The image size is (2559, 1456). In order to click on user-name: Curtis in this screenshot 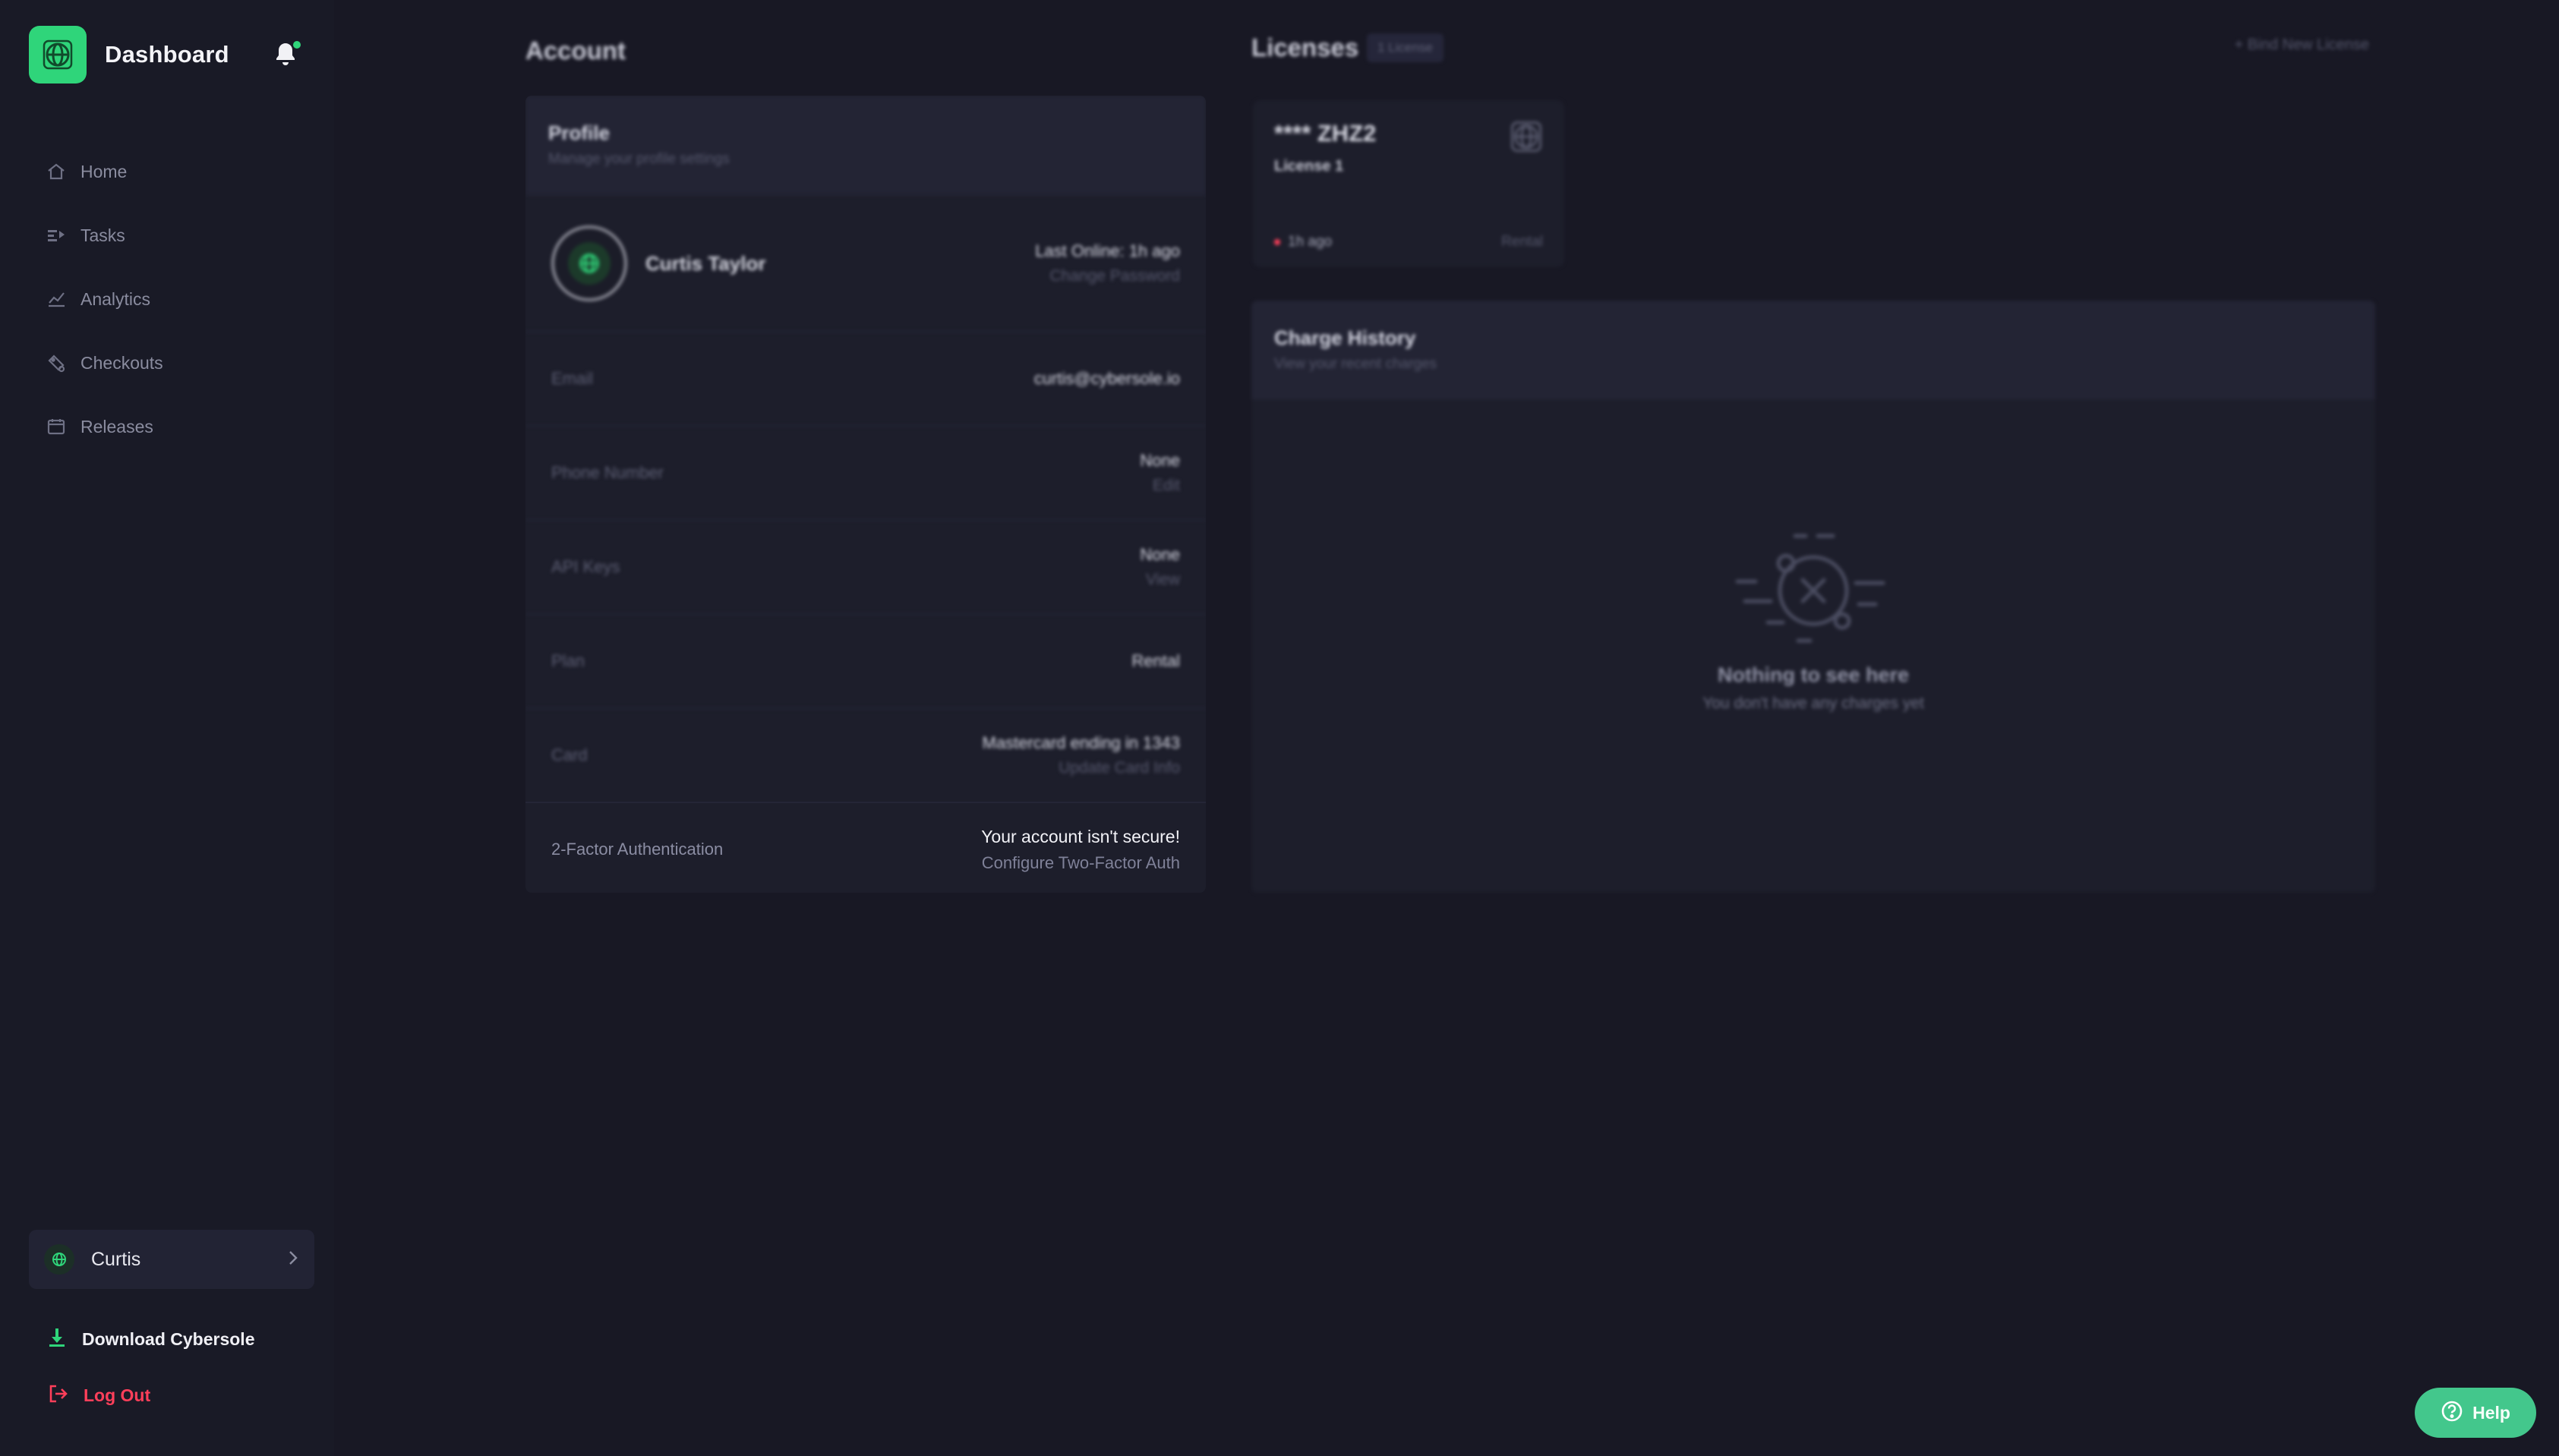, I will do `click(116, 1259)`.